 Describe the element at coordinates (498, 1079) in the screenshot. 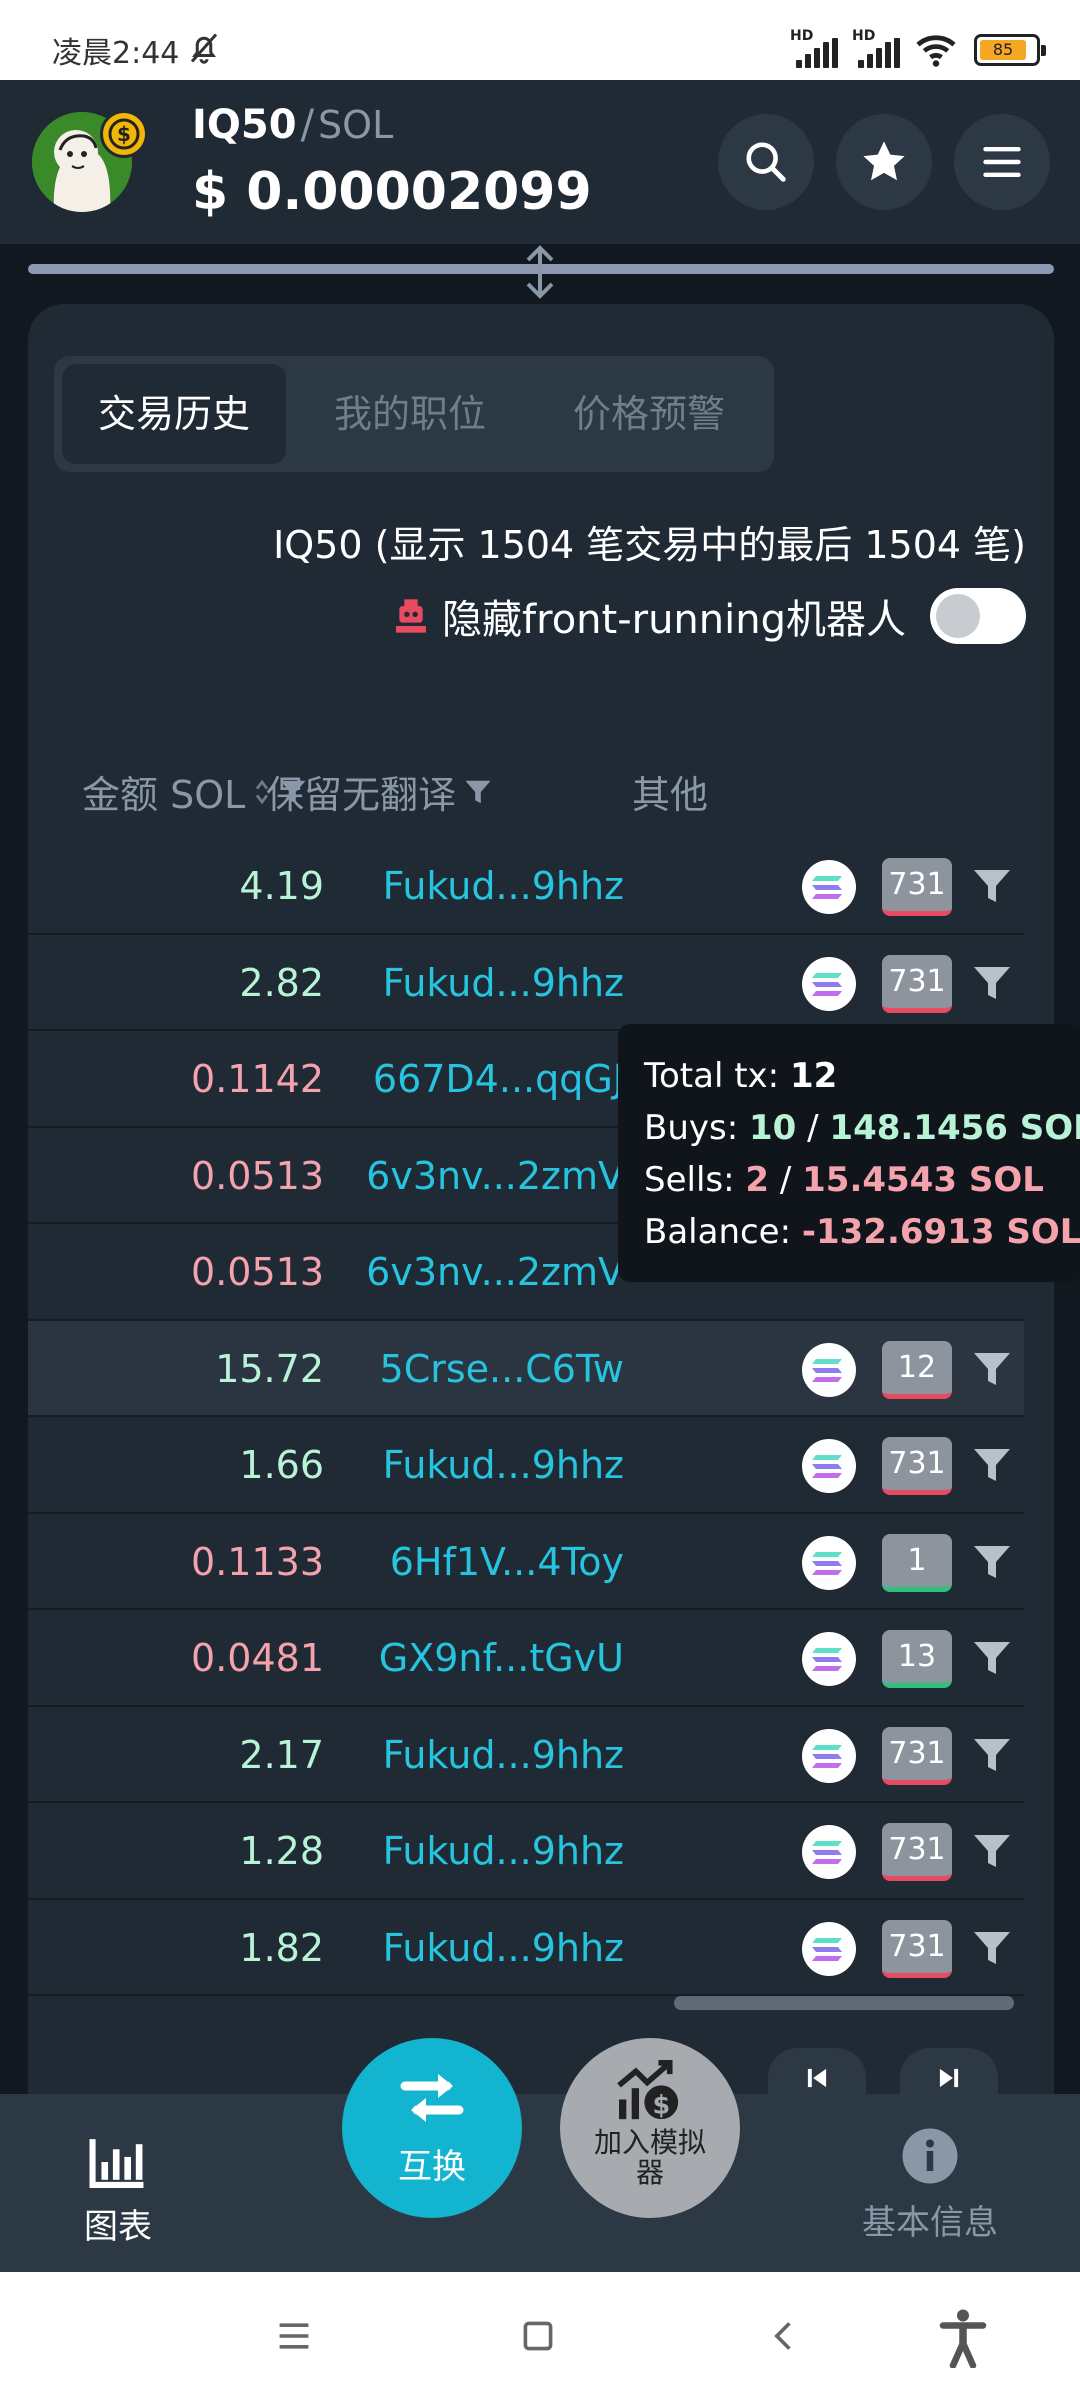

I see `maker-address-link: 667D4...qqGJ` at that location.